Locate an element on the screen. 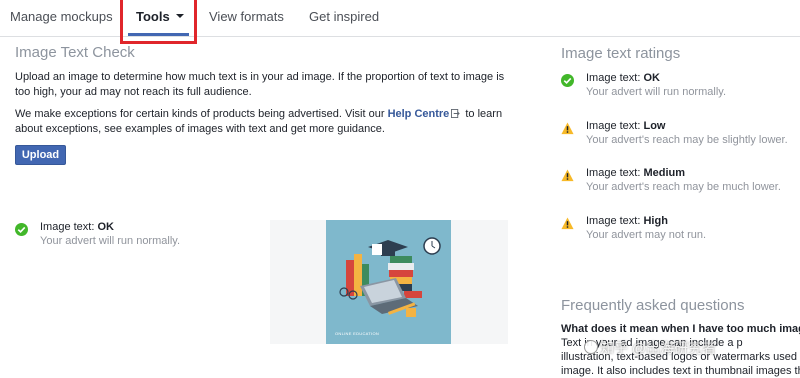  rating-level: Medium is located at coordinates (664, 173).